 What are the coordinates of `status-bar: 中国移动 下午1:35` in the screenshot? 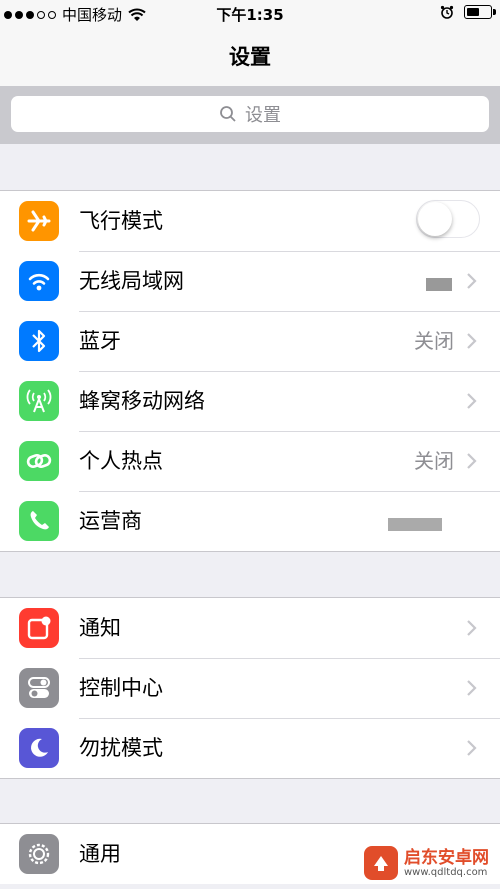 It's located at (250, 14).